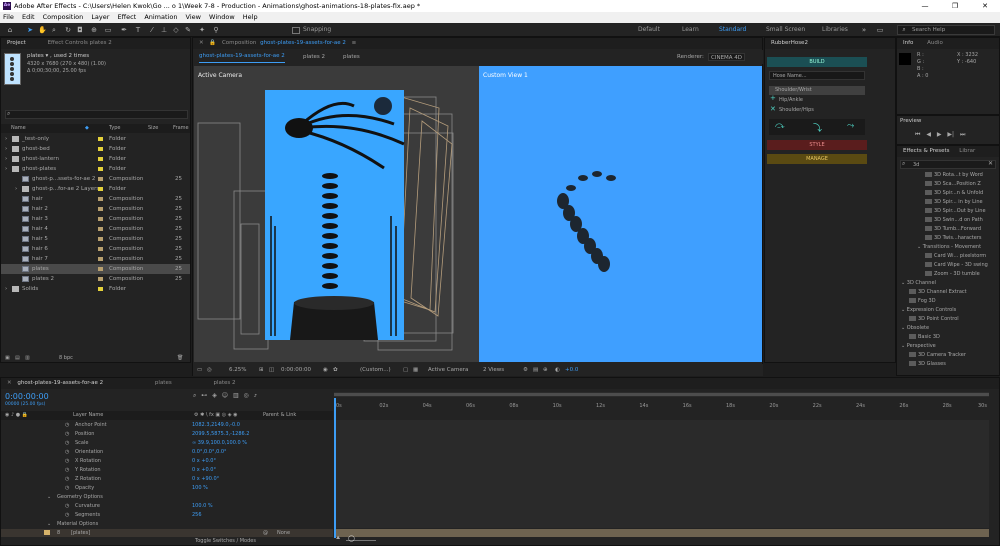 The height and width of the screenshot is (546, 1000). What do you see at coordinates (202, 30) in the screenshot?
I see `puppet-tool-icon: ✦` at bounding box center [202, 30].